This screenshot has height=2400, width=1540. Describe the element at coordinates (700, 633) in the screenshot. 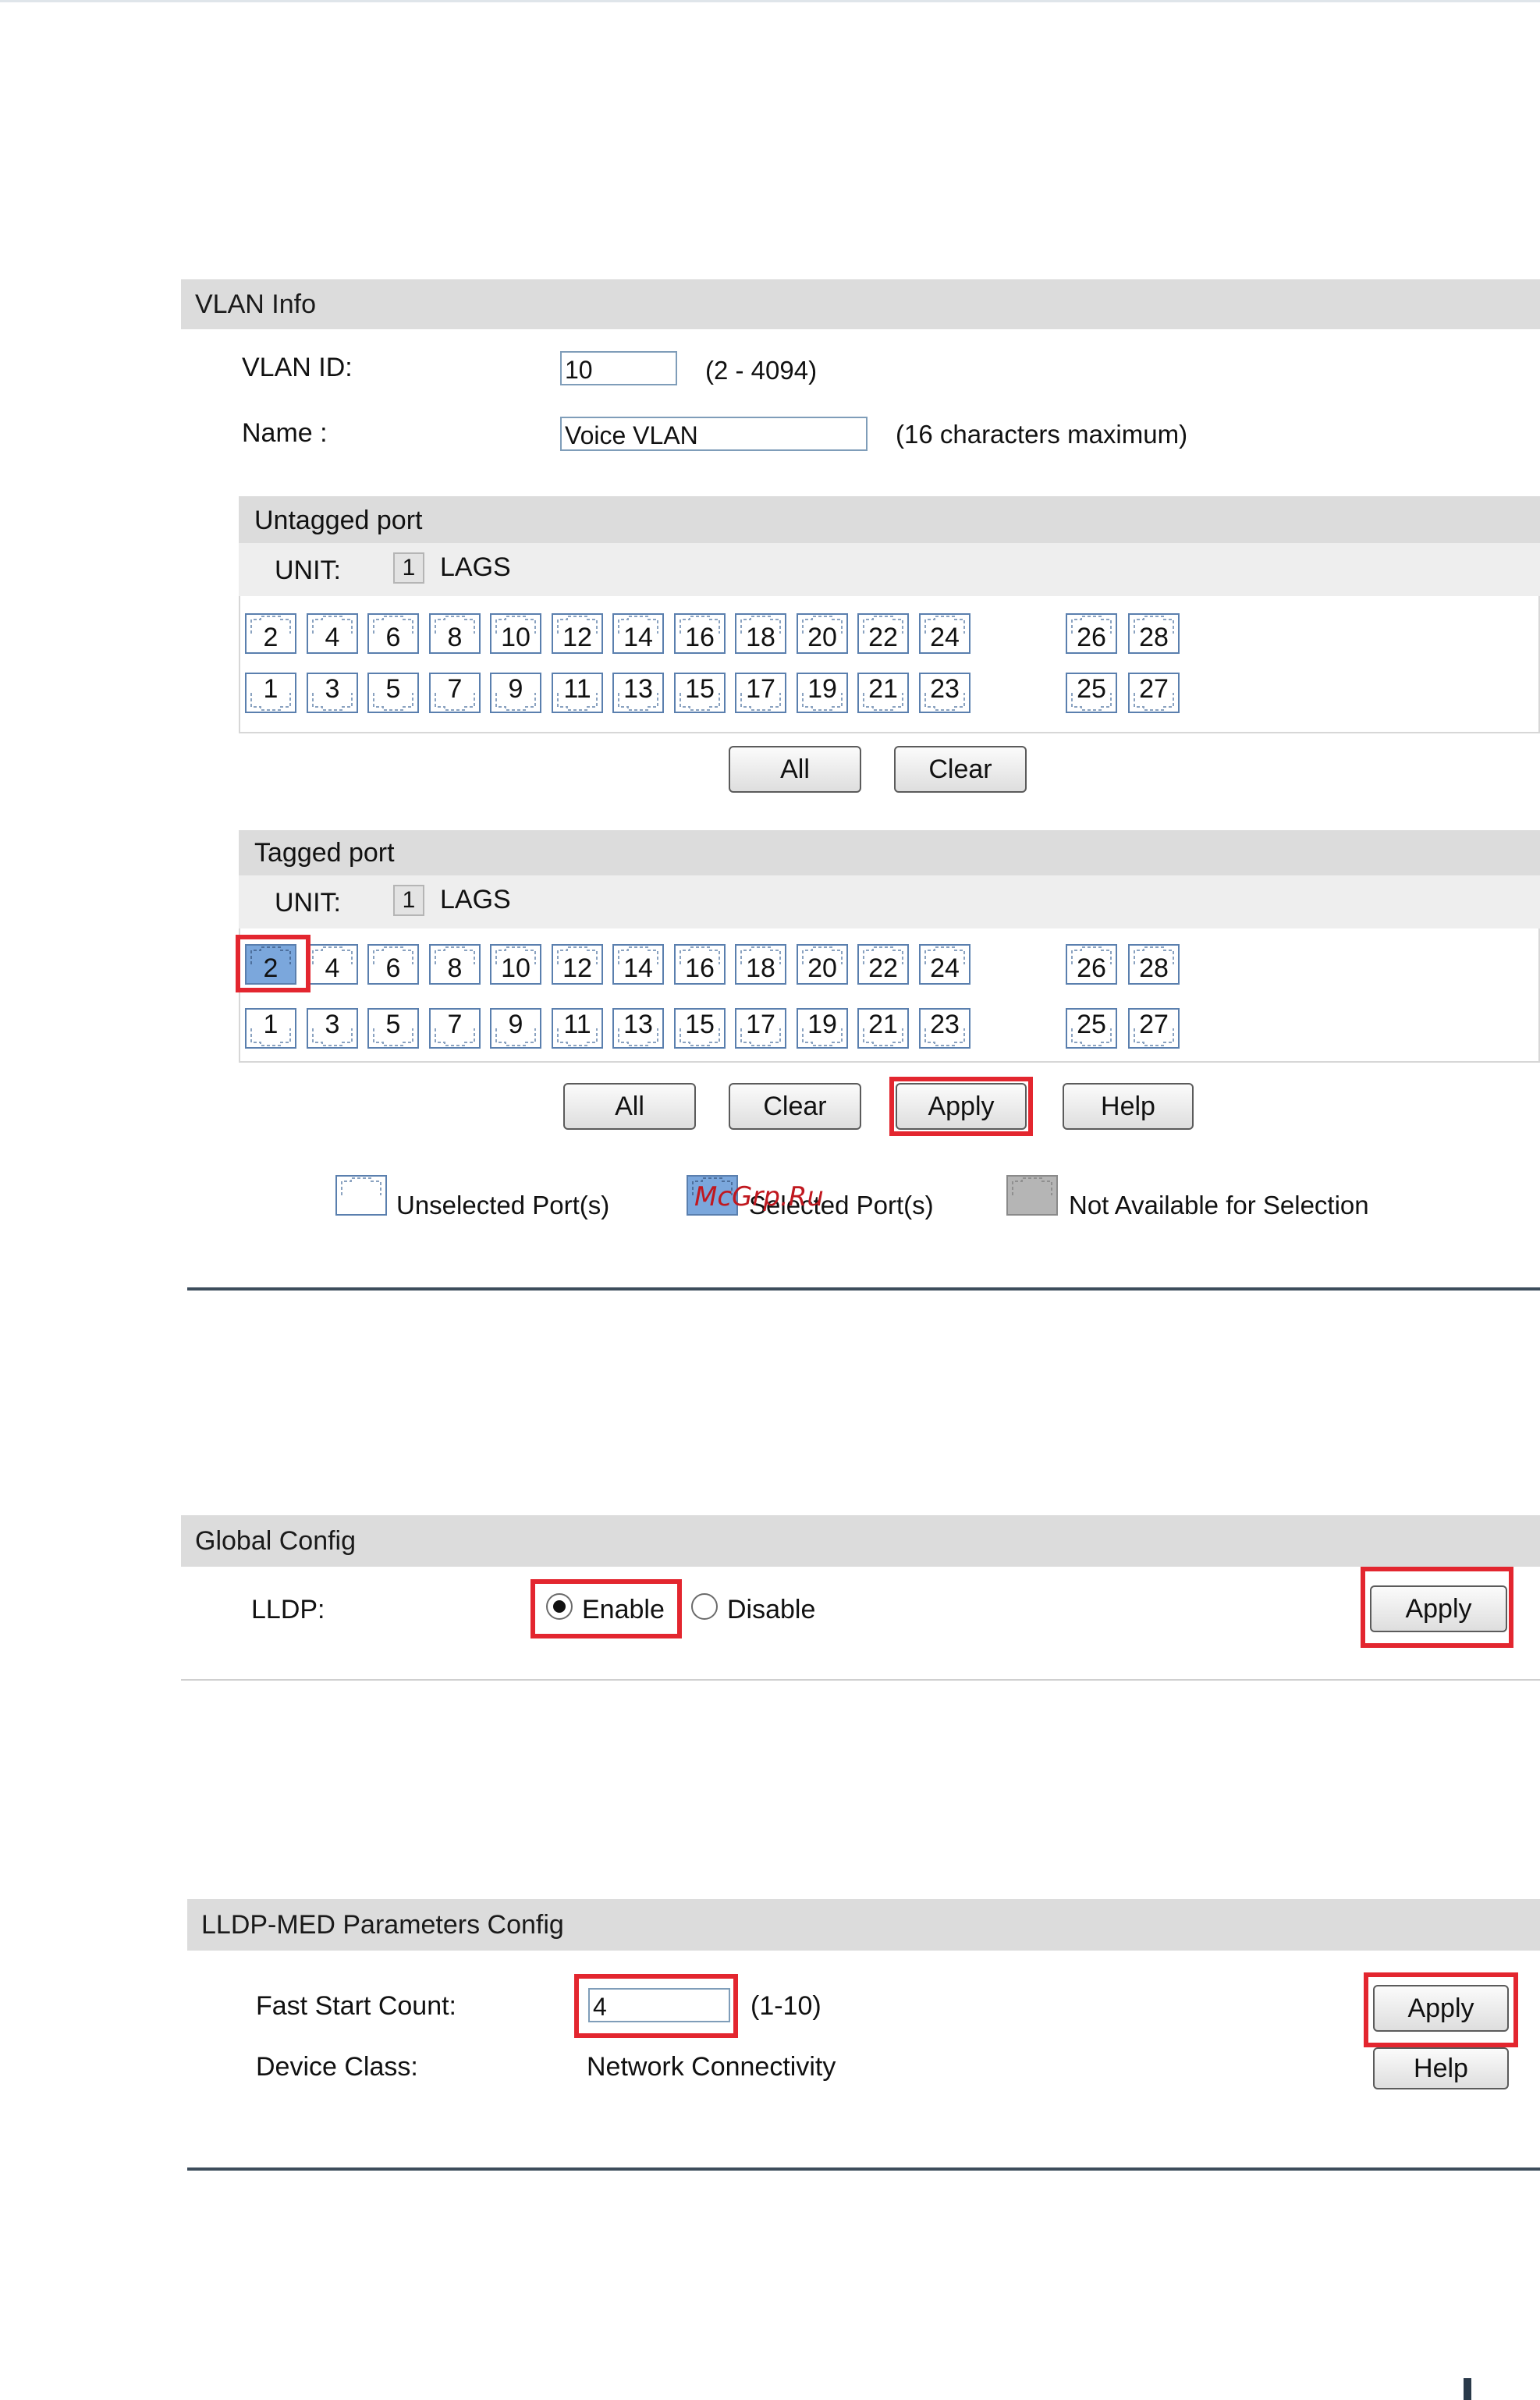

I see `untagged-port-16: 16` at that location.